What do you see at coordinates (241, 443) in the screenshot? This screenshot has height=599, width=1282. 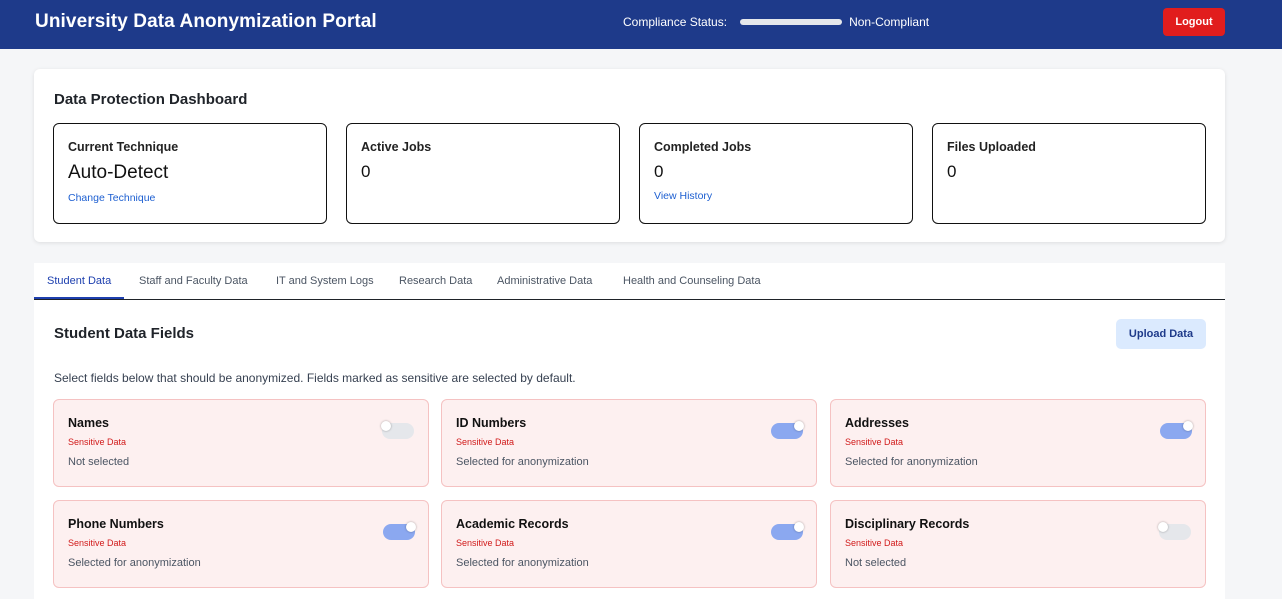 I see `field-card-names: Names Sensitive Data Not selected` at bounding box center [241, 443].